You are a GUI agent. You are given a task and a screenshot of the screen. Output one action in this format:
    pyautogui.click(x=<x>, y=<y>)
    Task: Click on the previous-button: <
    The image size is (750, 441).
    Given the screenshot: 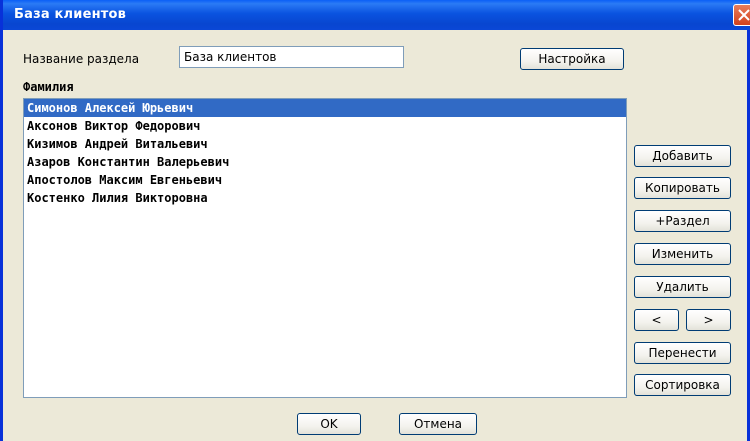 What is the action you would take?
    pyautogui.click(x=656, y=320)
    